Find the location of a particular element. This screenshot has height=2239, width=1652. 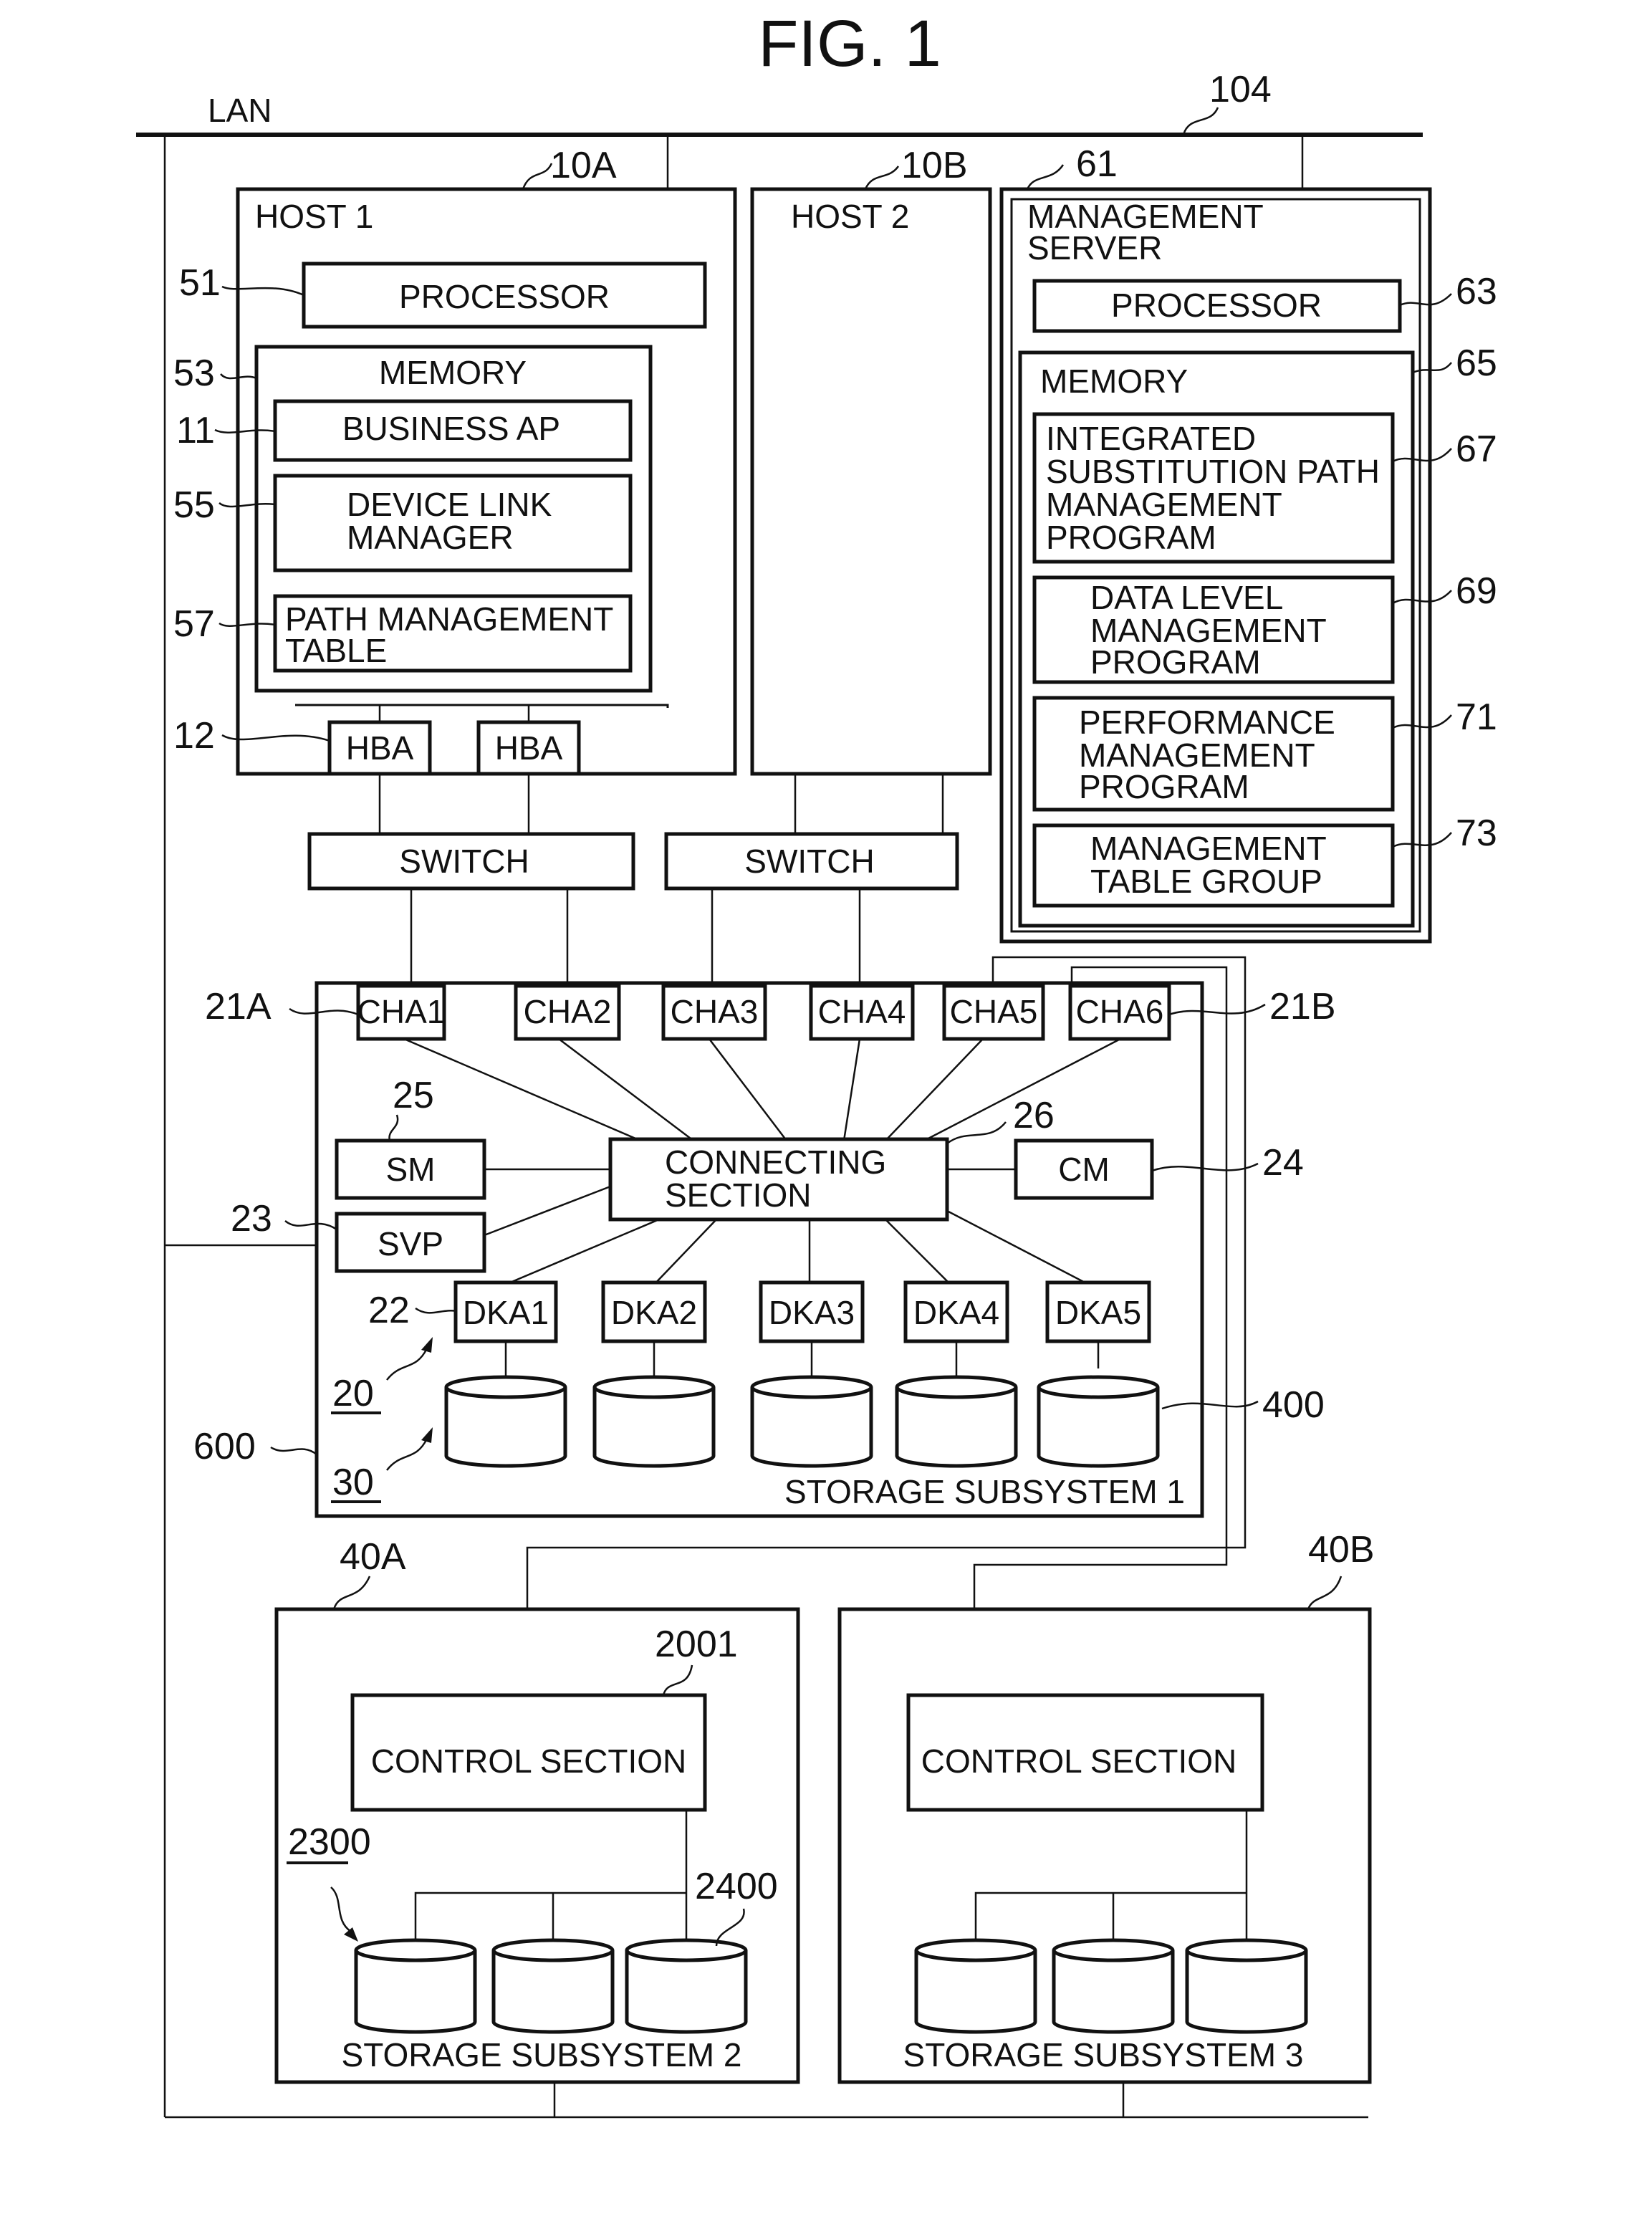

business-ap-ref: 11 is located at coordinates (195, 430).